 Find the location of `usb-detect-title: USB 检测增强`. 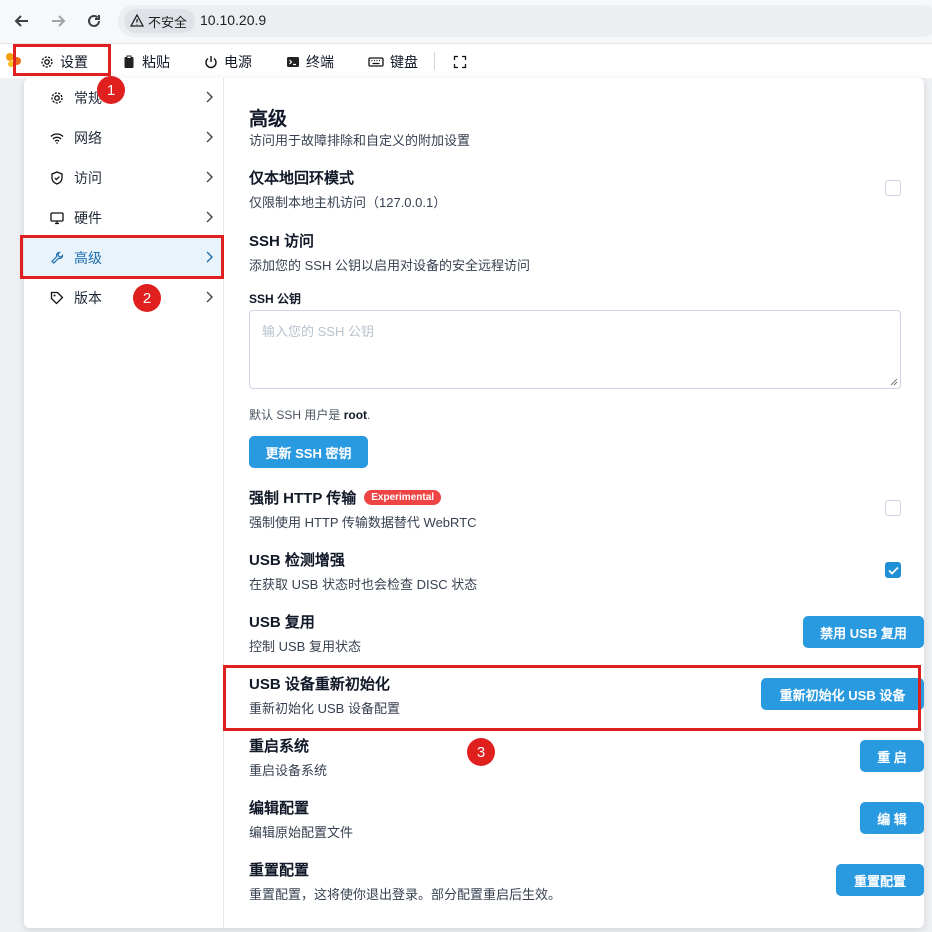

usb-detect-title: USB 检测增强 is located at coordinates (297, 560).